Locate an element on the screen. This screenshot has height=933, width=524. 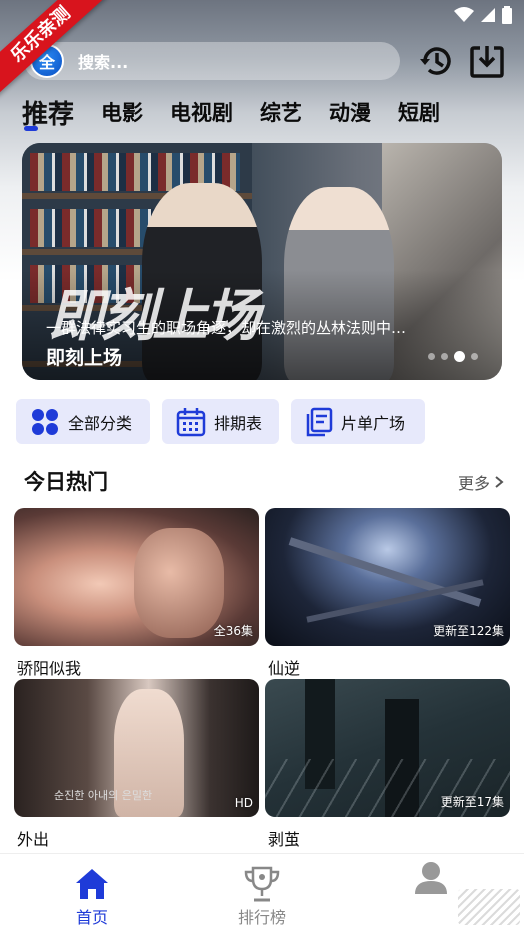
tab-tv-series: 电视剧 is located at coordinates (201, 112).